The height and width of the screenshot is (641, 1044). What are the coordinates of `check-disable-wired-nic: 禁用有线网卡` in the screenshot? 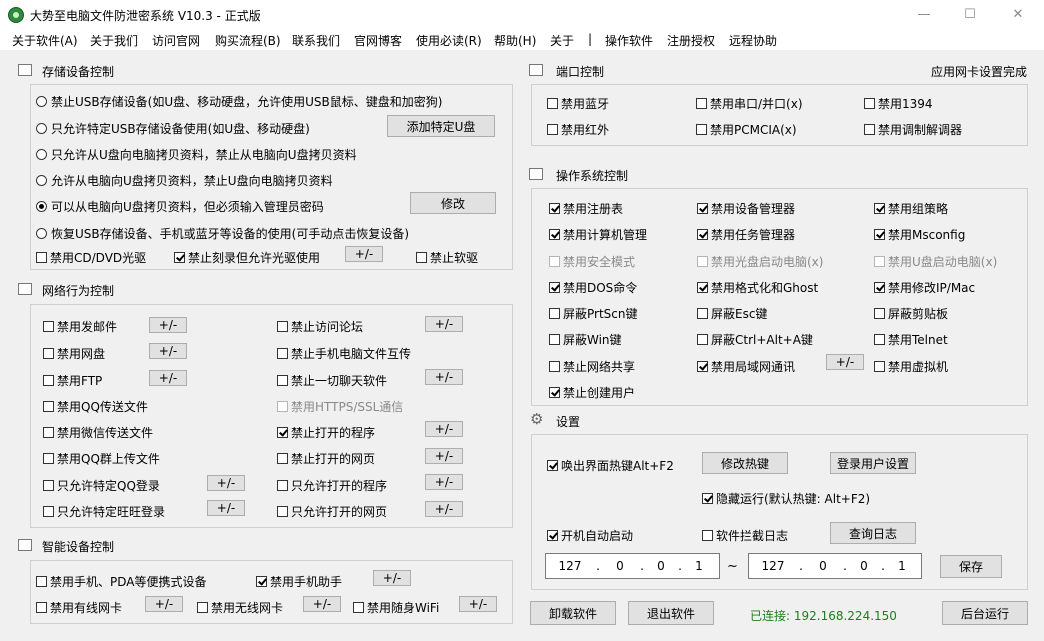 It's located at (79, 607).